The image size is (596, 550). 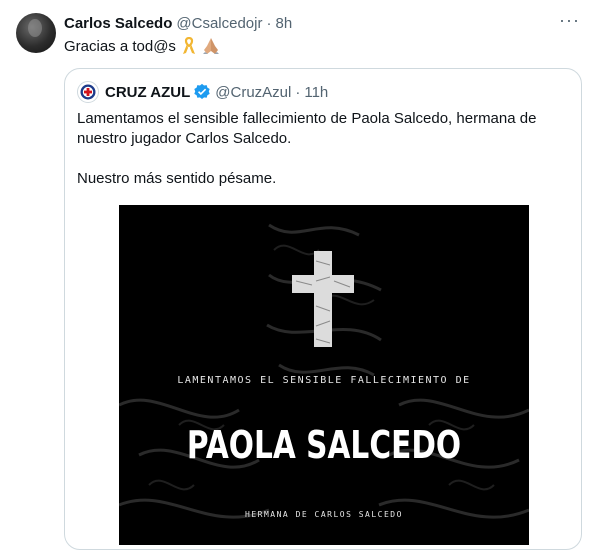 I want to click on quoted-time: 11h, so click(x=316, y=92).